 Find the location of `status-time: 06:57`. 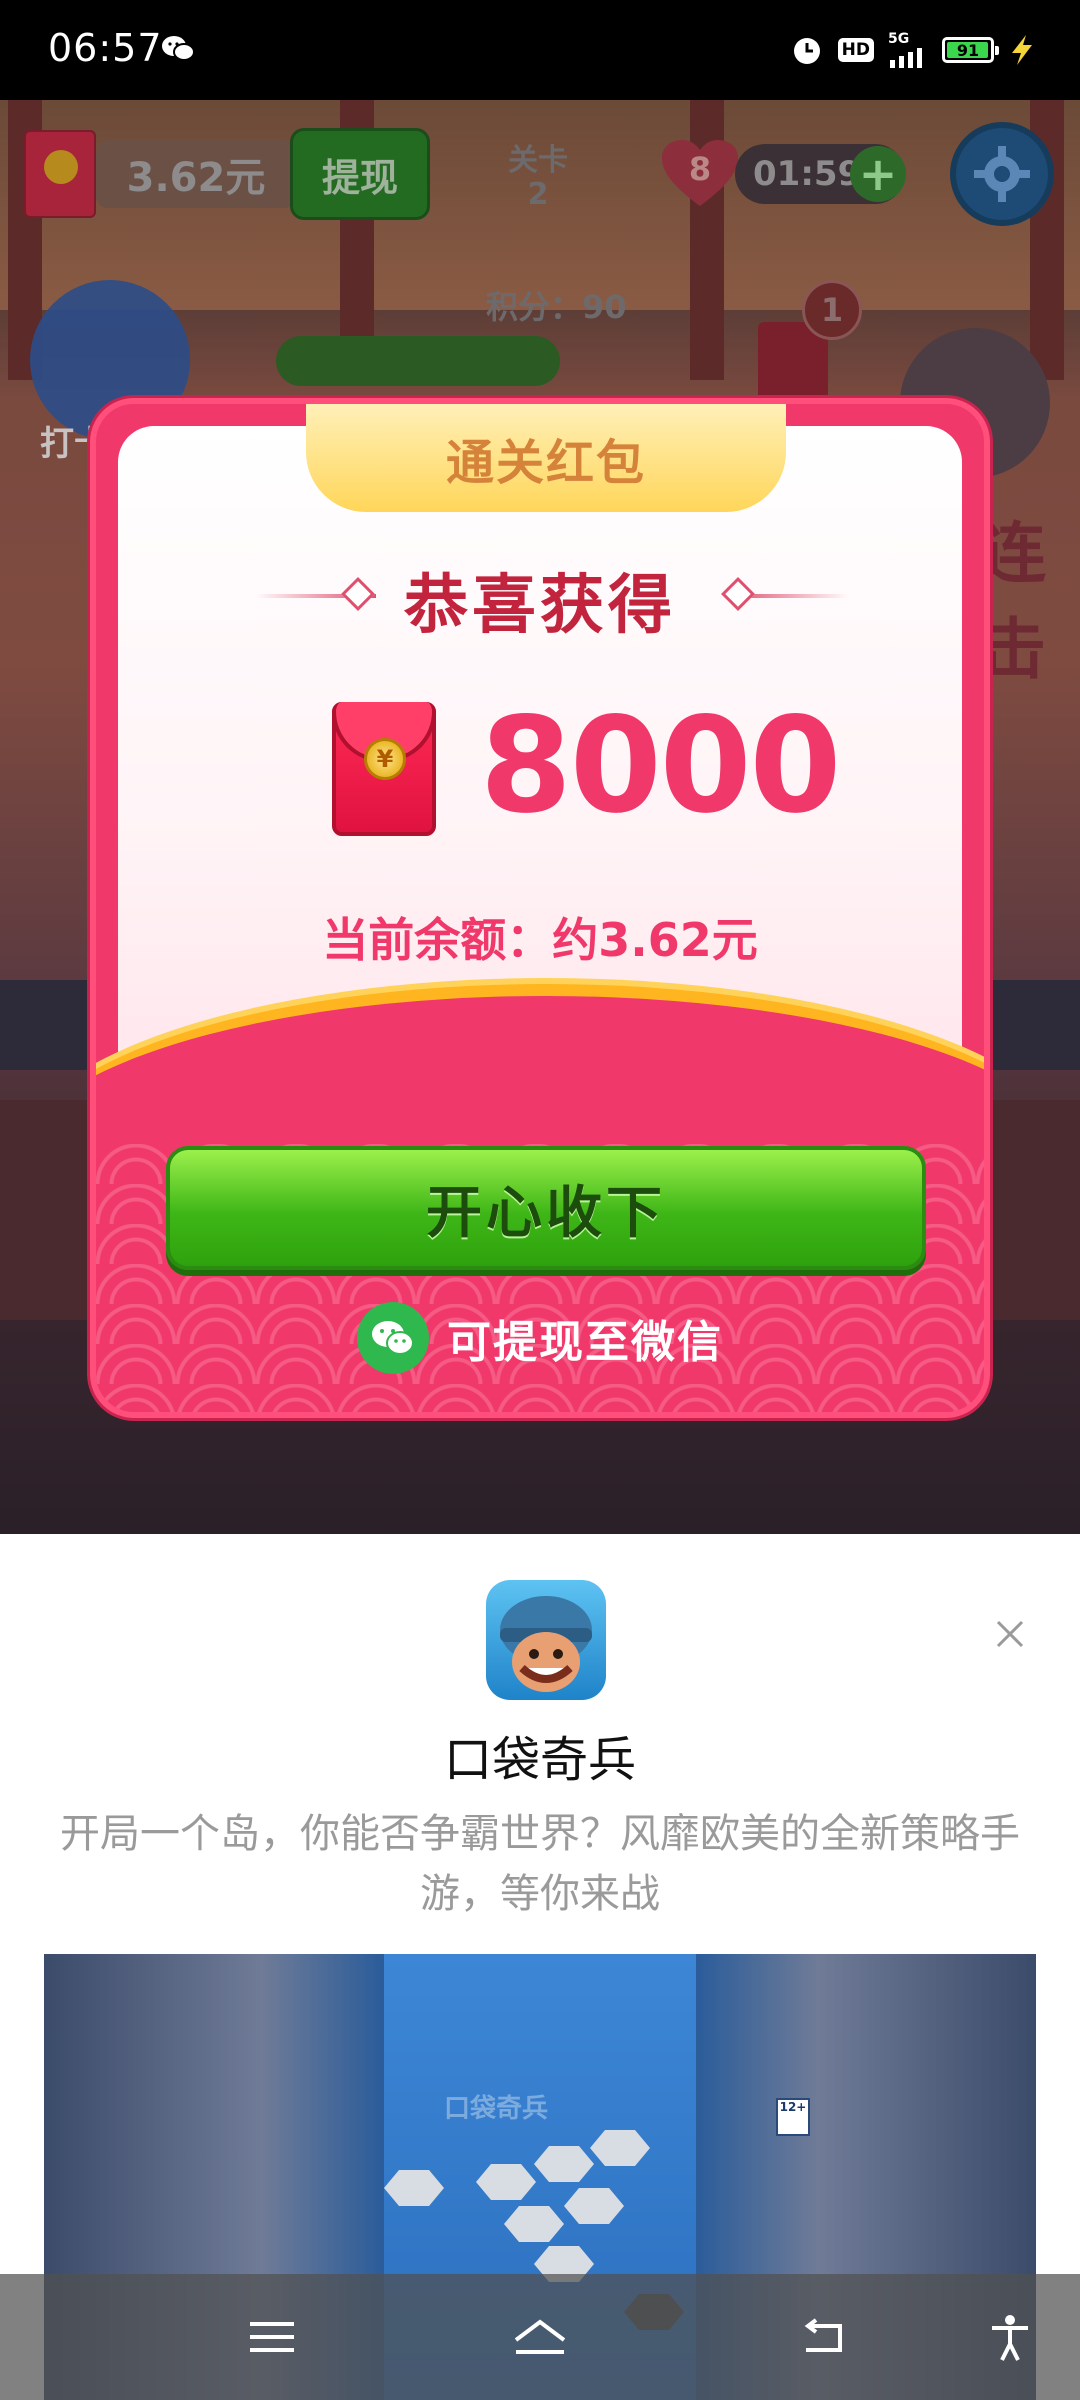

status-time: 06:57 is located at coordinates (105, 48).